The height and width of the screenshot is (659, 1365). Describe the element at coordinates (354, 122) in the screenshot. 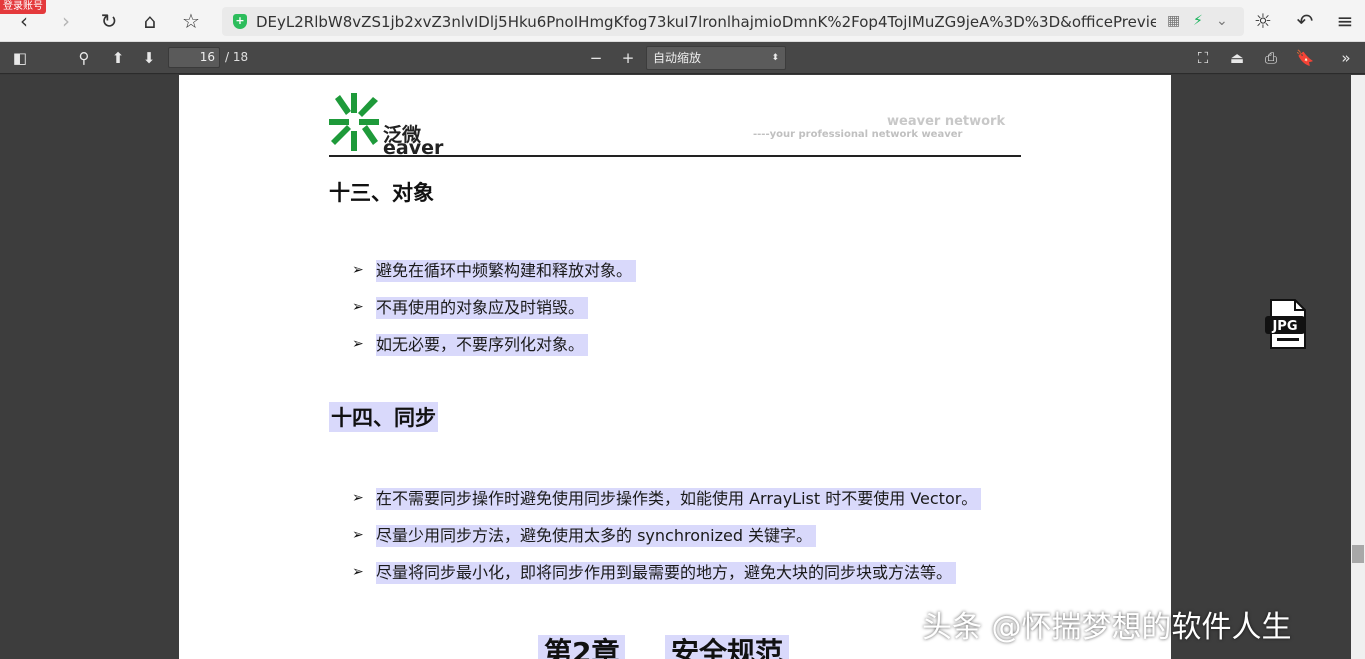

I see `weaver-logo-icon` at that location.